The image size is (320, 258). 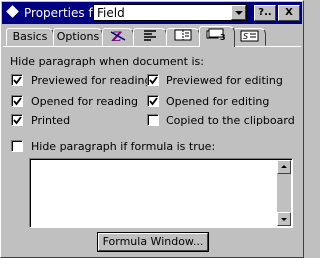 I want to click on tab-strip: Basics Options Z 3 S, so click(x=153, y=36).